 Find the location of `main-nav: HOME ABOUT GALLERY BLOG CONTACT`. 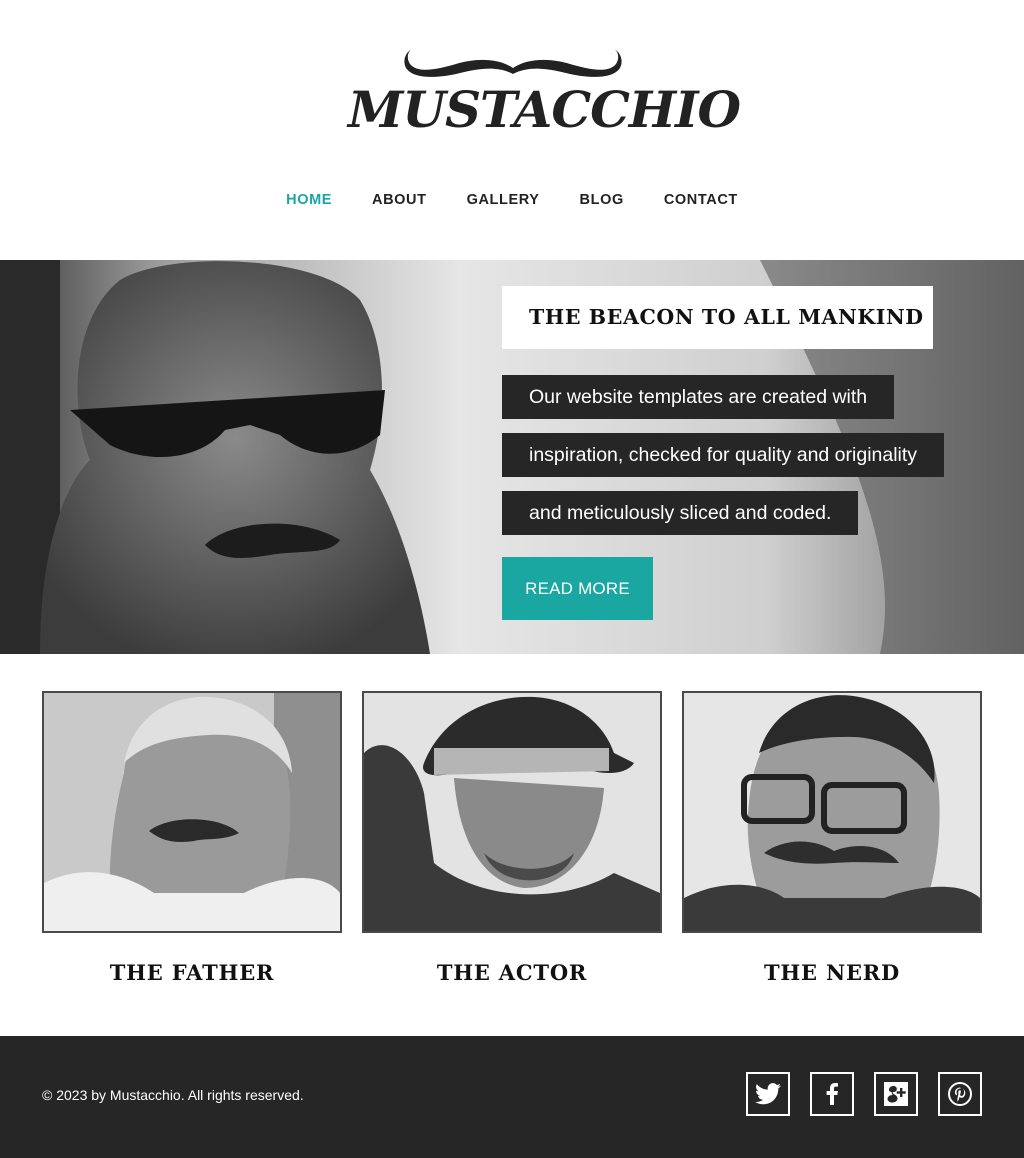

main-nav: HOME ABOUT GALLERY BLOG CONTACT is located at coordinates (512, 200).